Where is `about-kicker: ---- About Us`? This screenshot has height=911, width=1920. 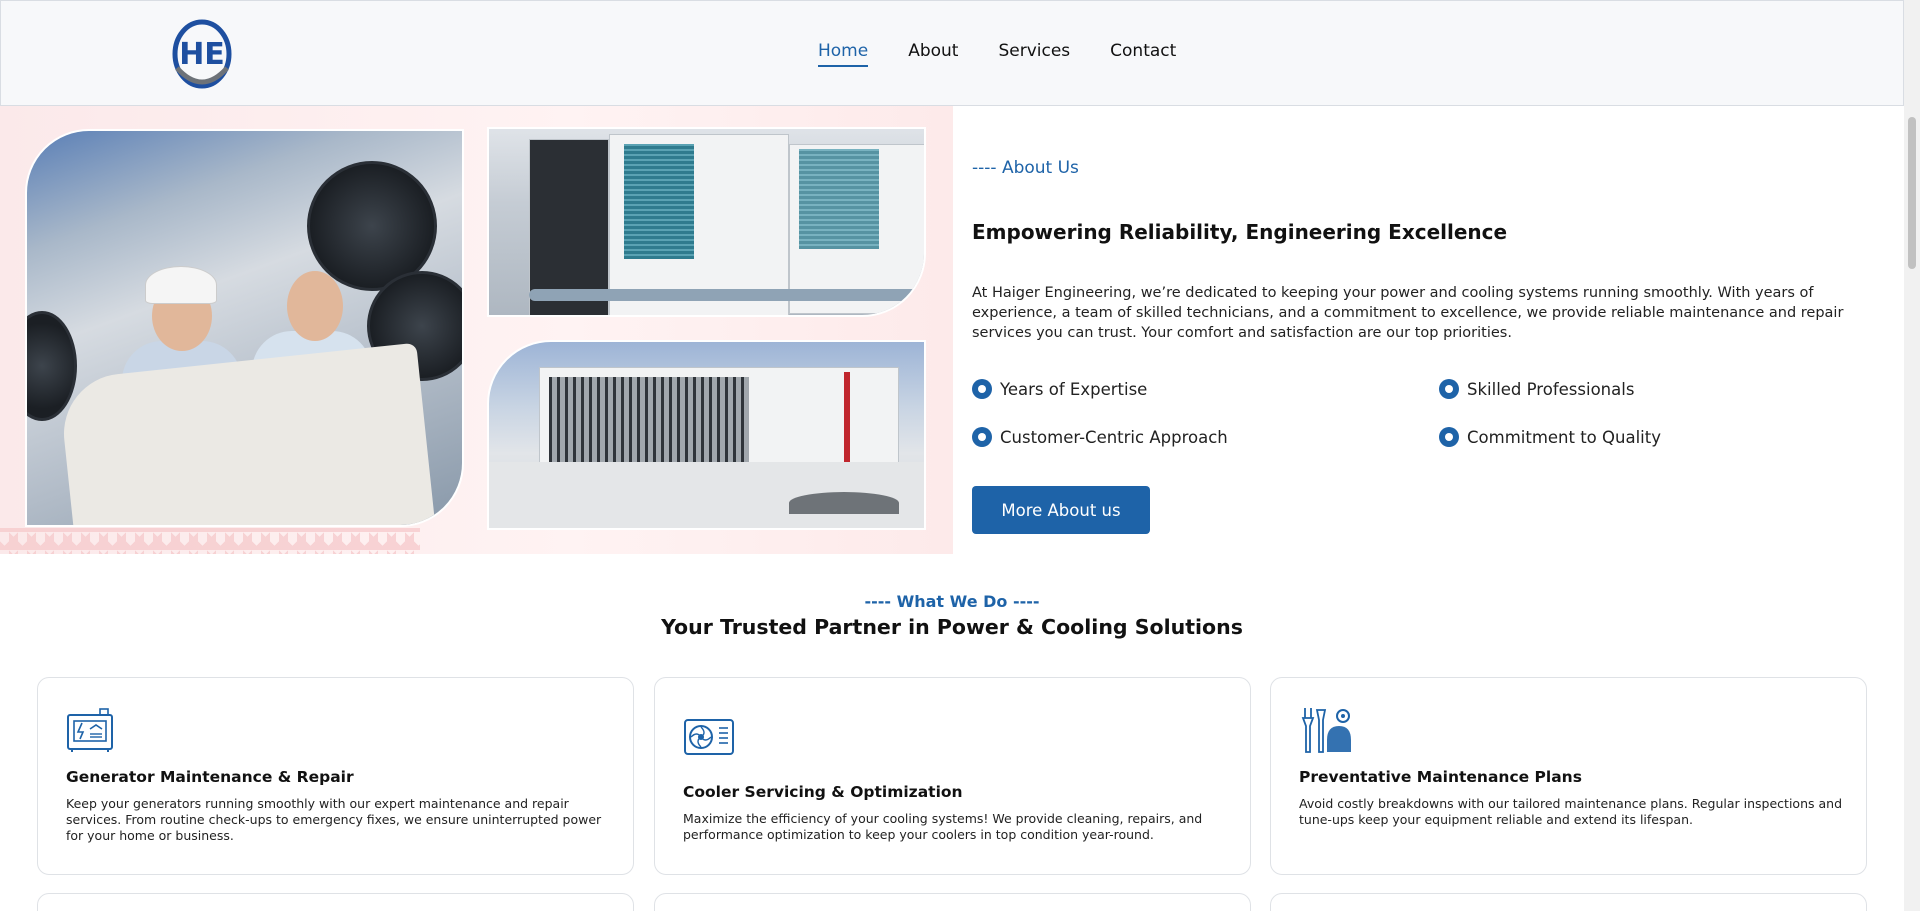
about-kicker: ---- About Us is located at coordinates (1025, 168).